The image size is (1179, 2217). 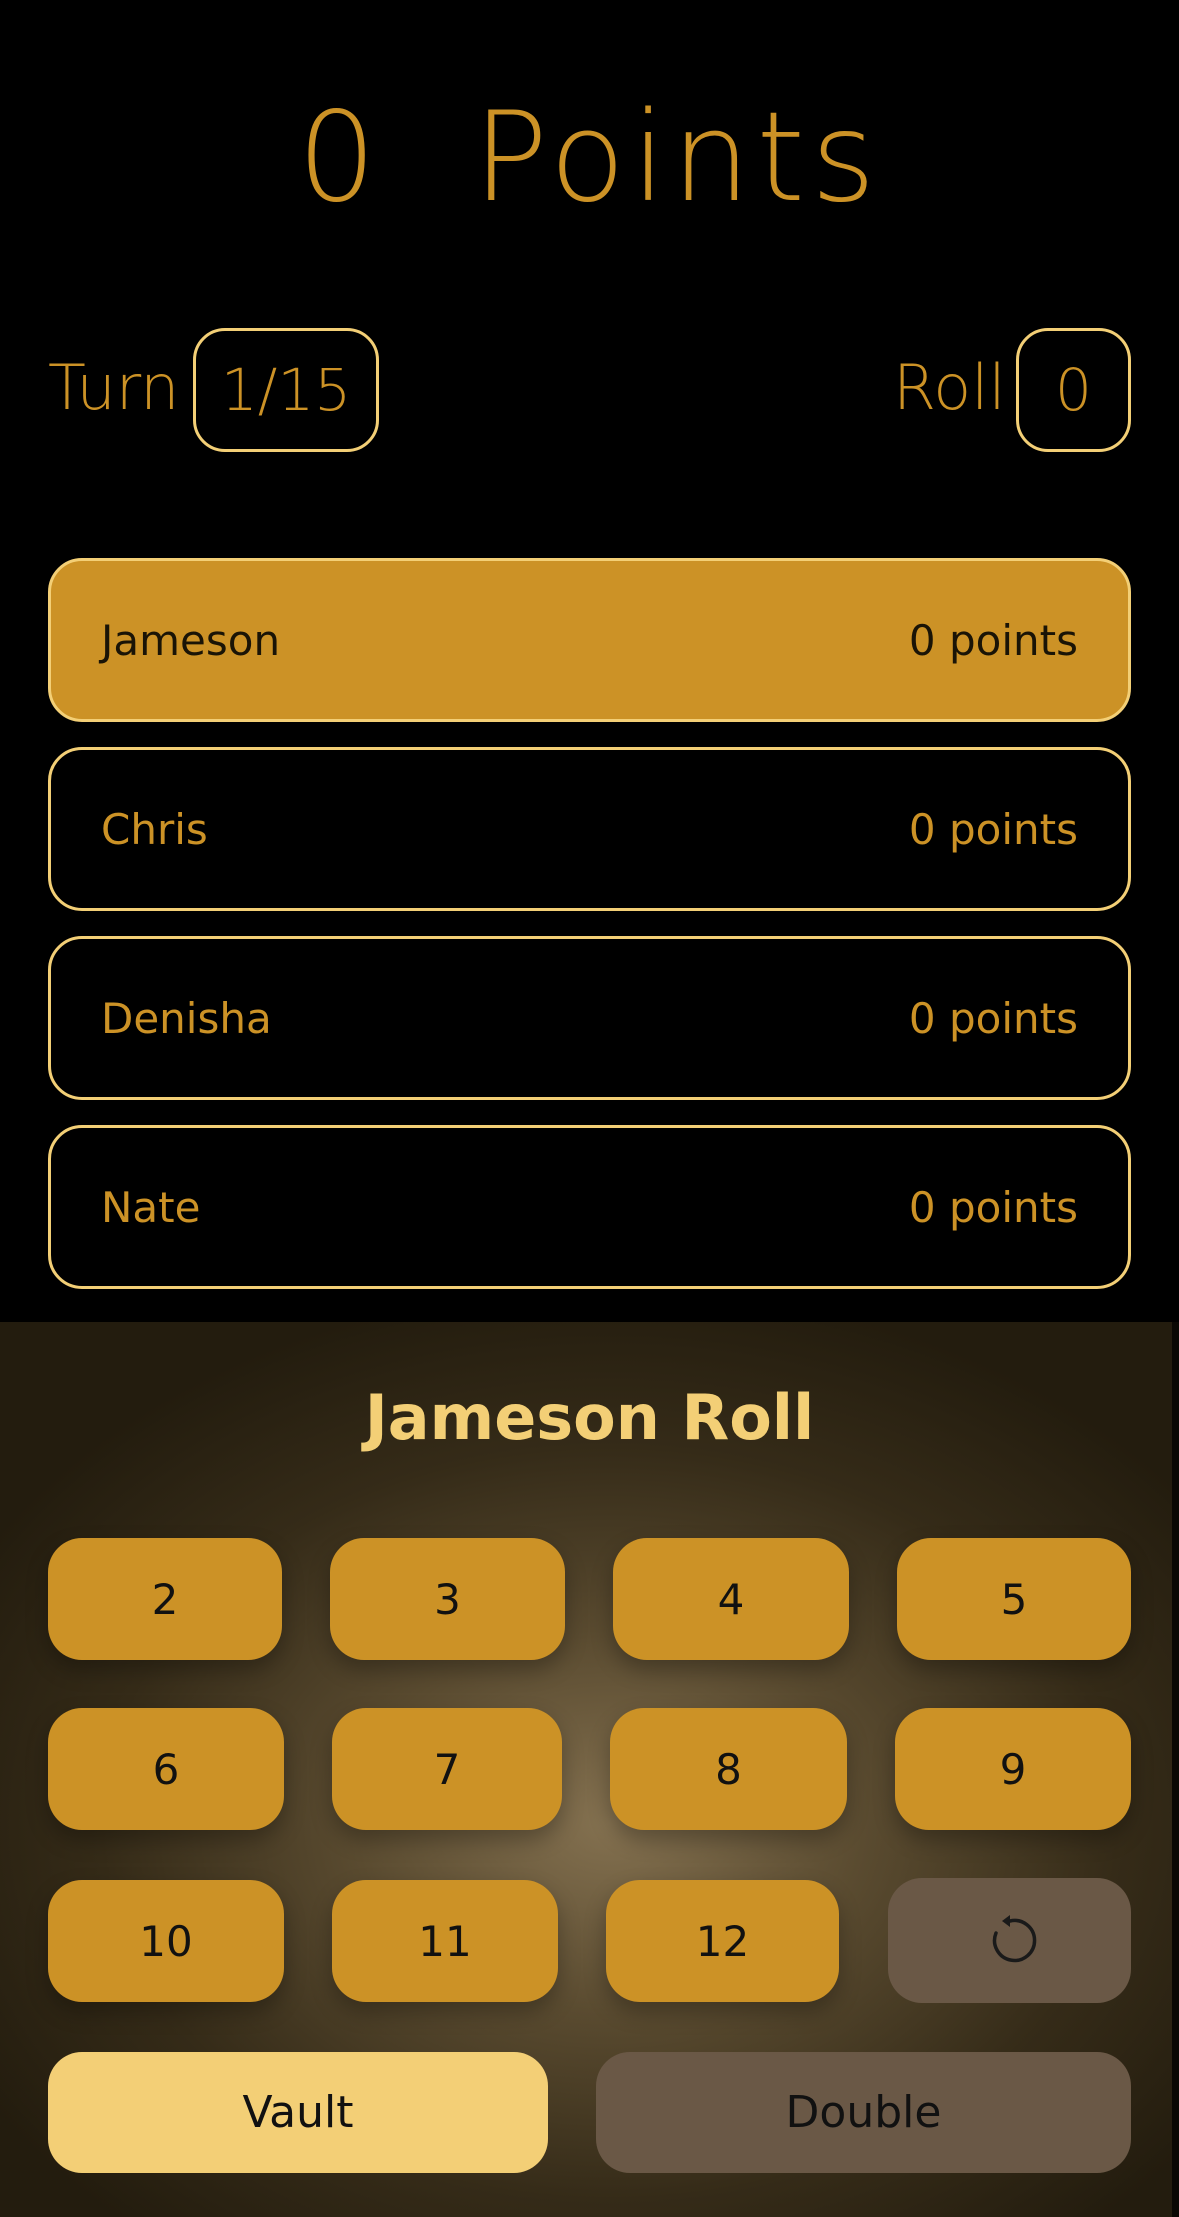 I want to click on player-name: Jameson, so click(x=191, y=640).